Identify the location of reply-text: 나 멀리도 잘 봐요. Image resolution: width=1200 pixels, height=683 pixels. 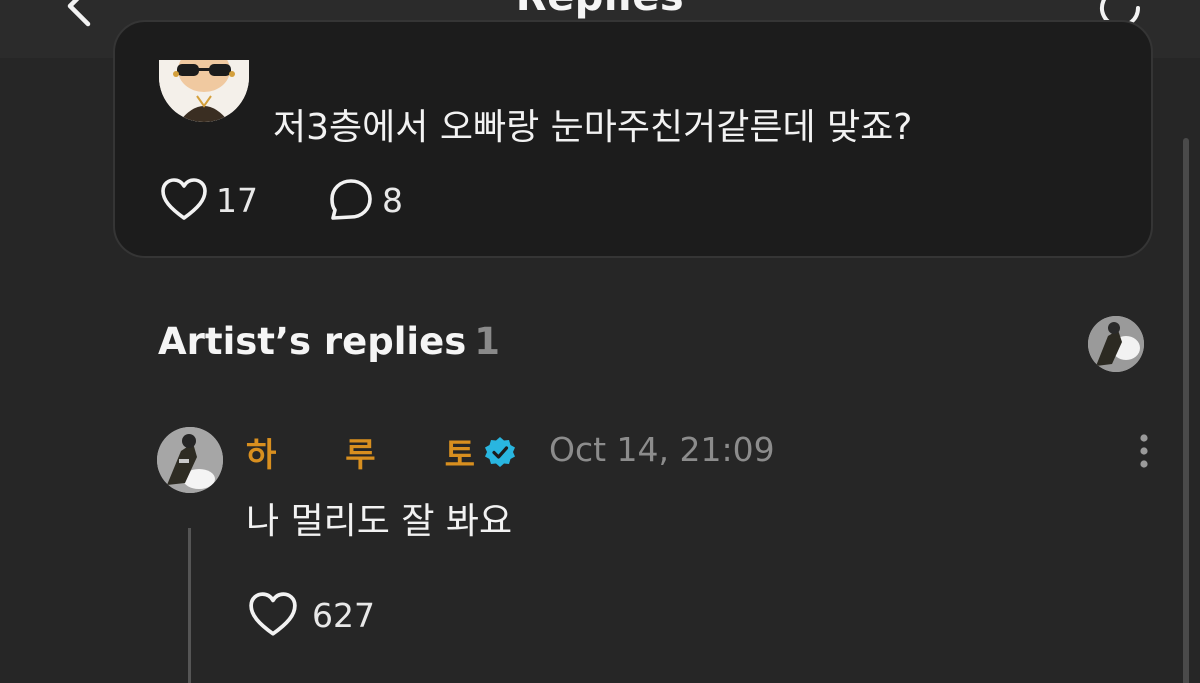
(379, 521).